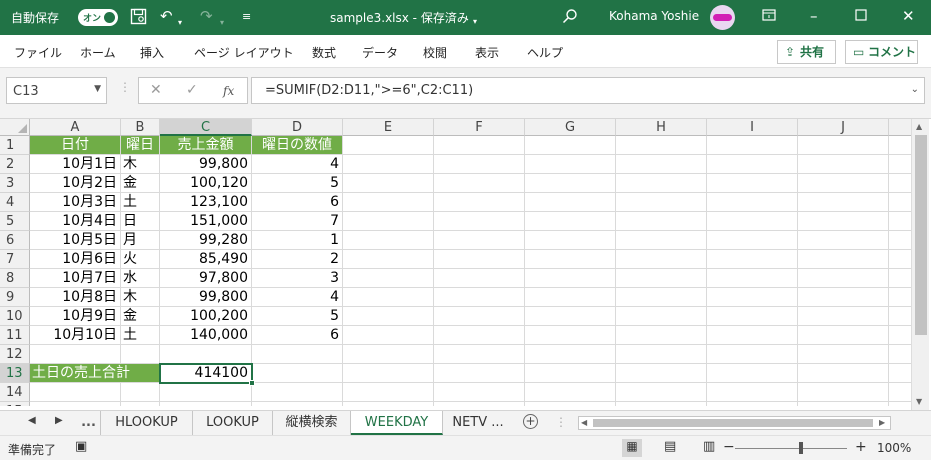  What do you see at coordinates (814, 16) in the screenshot?
I see `minimize-icon: –` at bounding box center [814, 16].